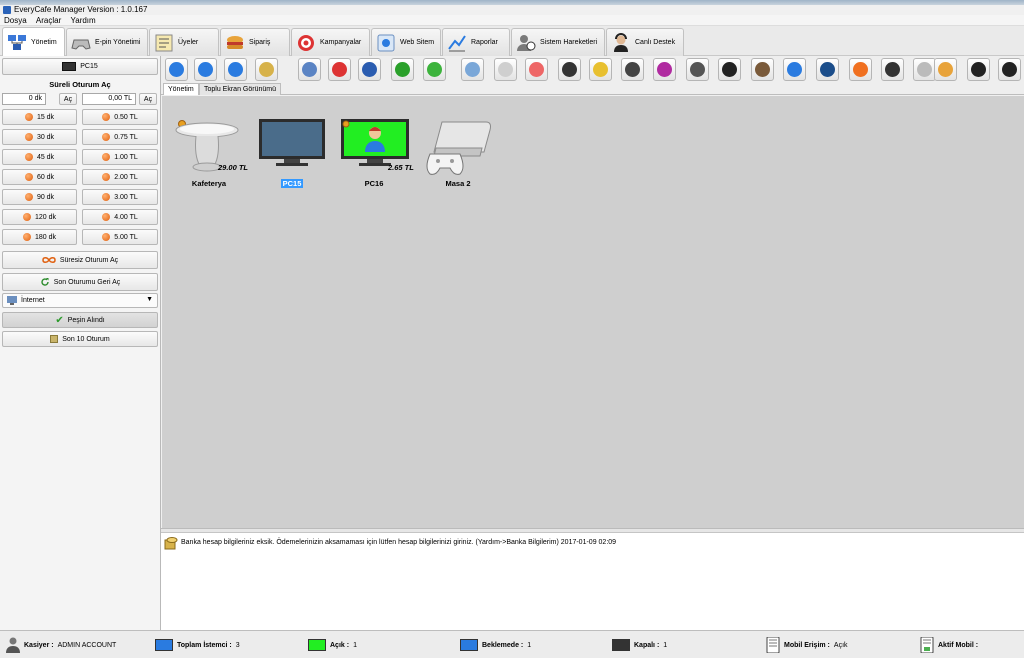 The width and height of the screenshot is (1024, 658). I want to click on money-preset-button: 2.00 TL, so click(120, 177).